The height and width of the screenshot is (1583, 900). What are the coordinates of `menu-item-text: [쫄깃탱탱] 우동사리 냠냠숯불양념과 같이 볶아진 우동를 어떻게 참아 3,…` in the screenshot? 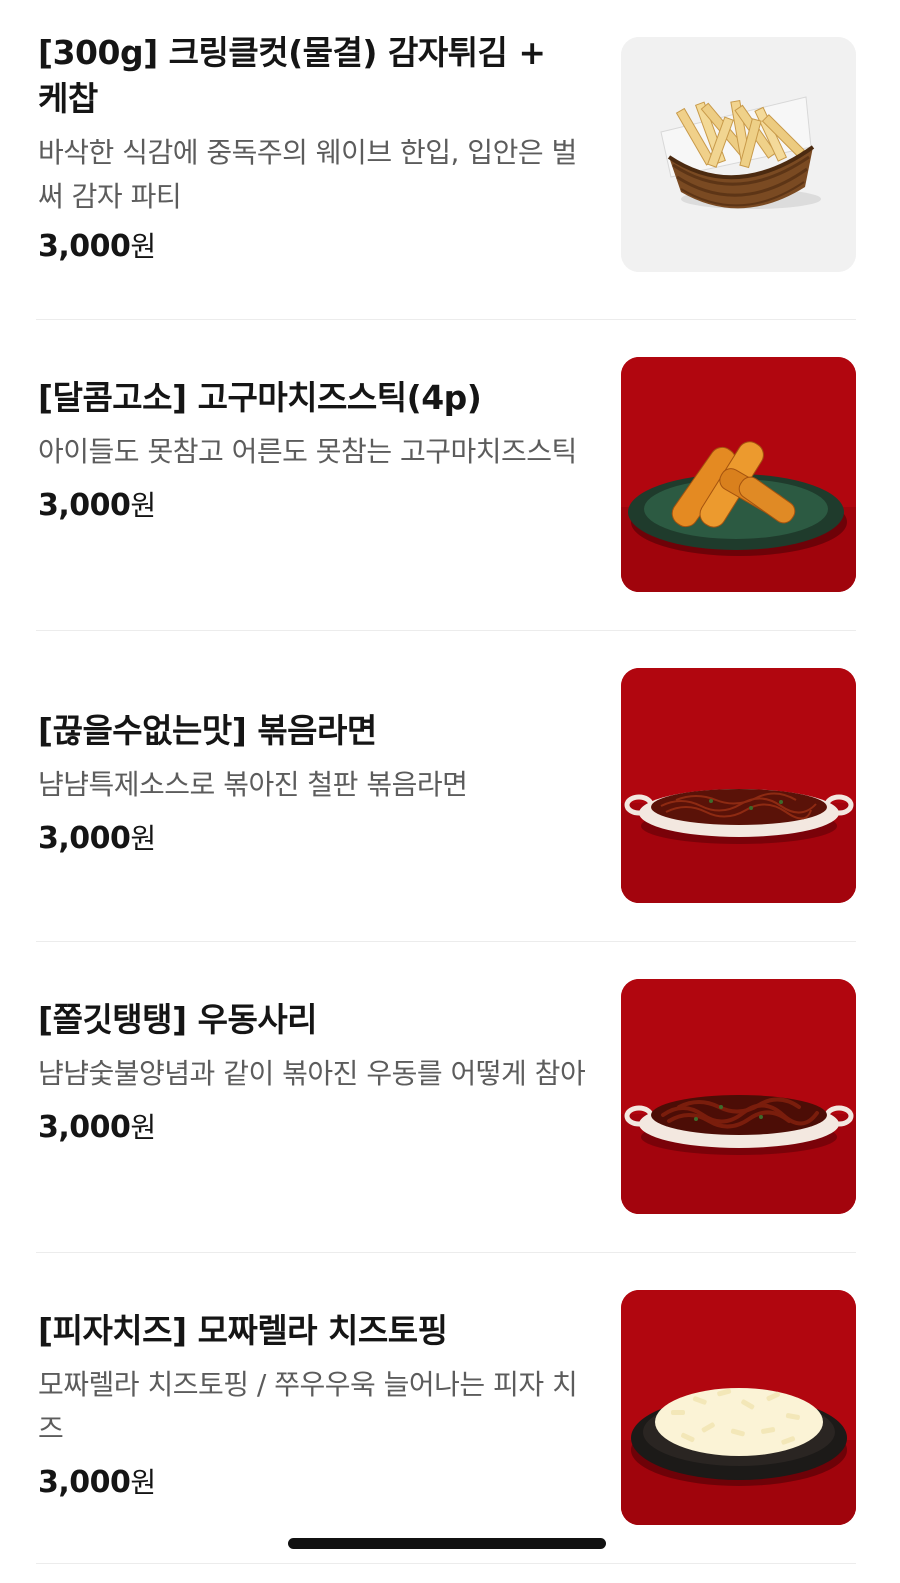 It's located at (312, 1072).